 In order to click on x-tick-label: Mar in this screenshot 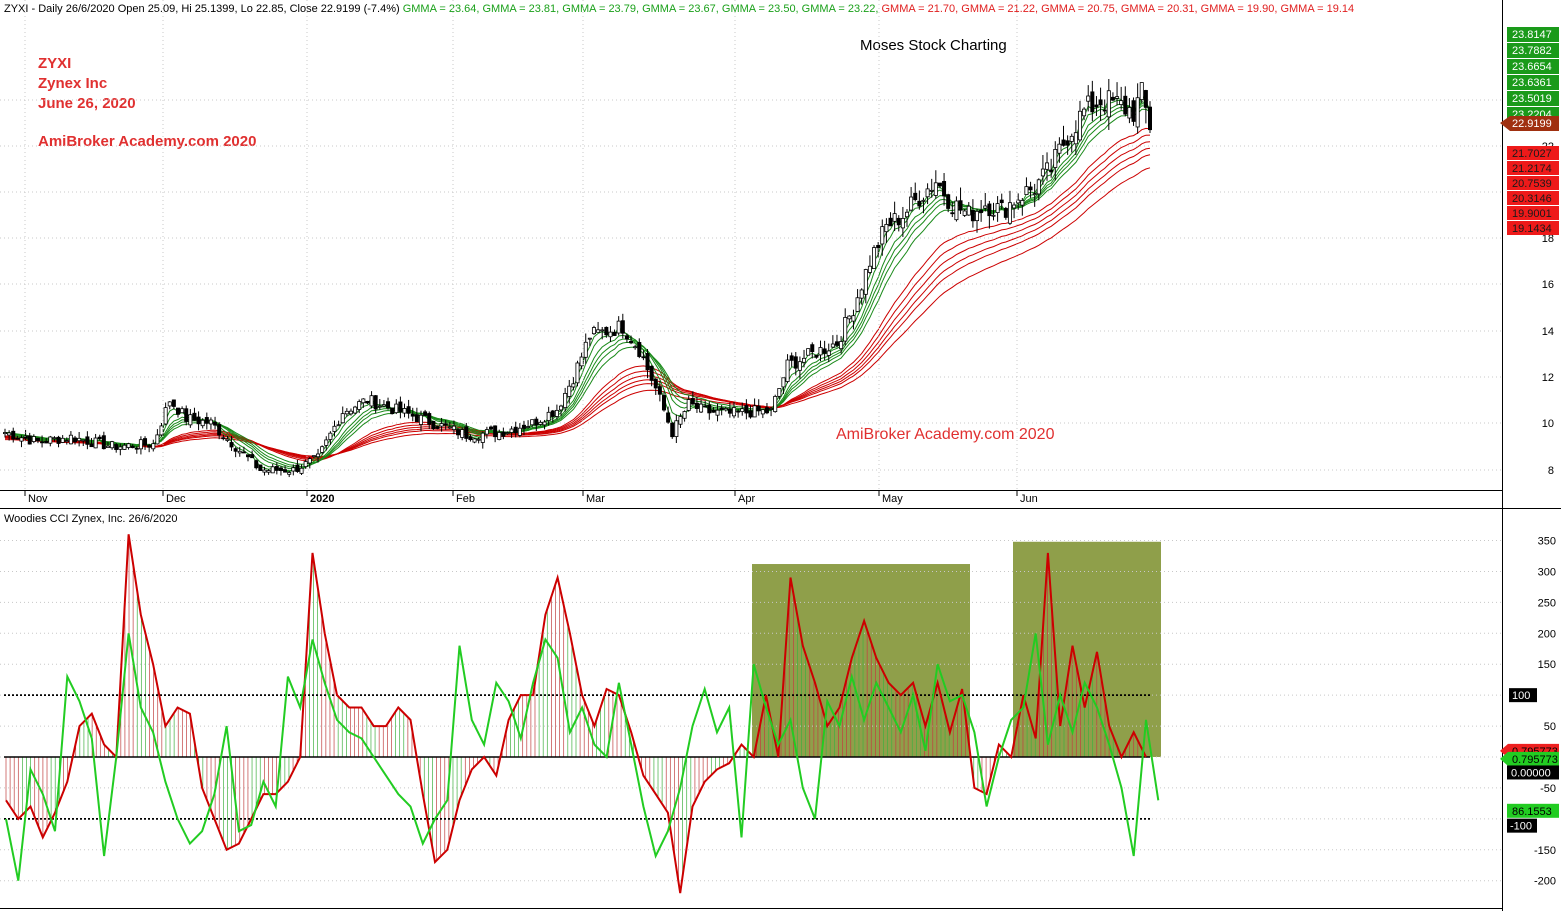, I will do `click(595, 499)`.